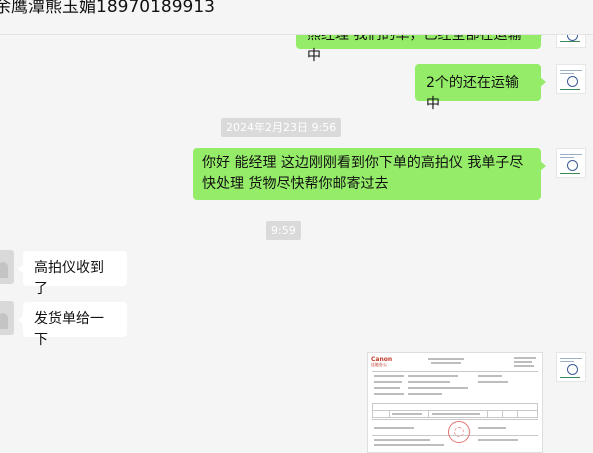 This screenshot has height=453, width=593. I want to click on timestamp: 2024年2月23日 9:56, so click(281, 127).